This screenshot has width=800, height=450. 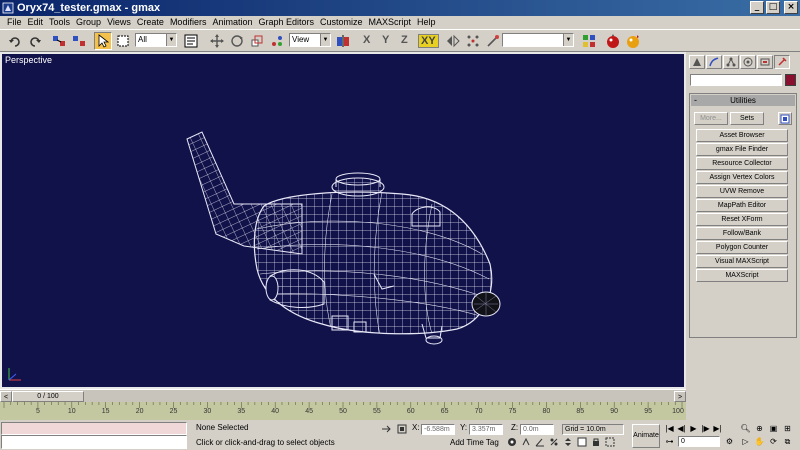 What do you see at coordinates (8, 8) in the screenshot?
I see `gmax-app-icon` at bounding box center [8, 8].